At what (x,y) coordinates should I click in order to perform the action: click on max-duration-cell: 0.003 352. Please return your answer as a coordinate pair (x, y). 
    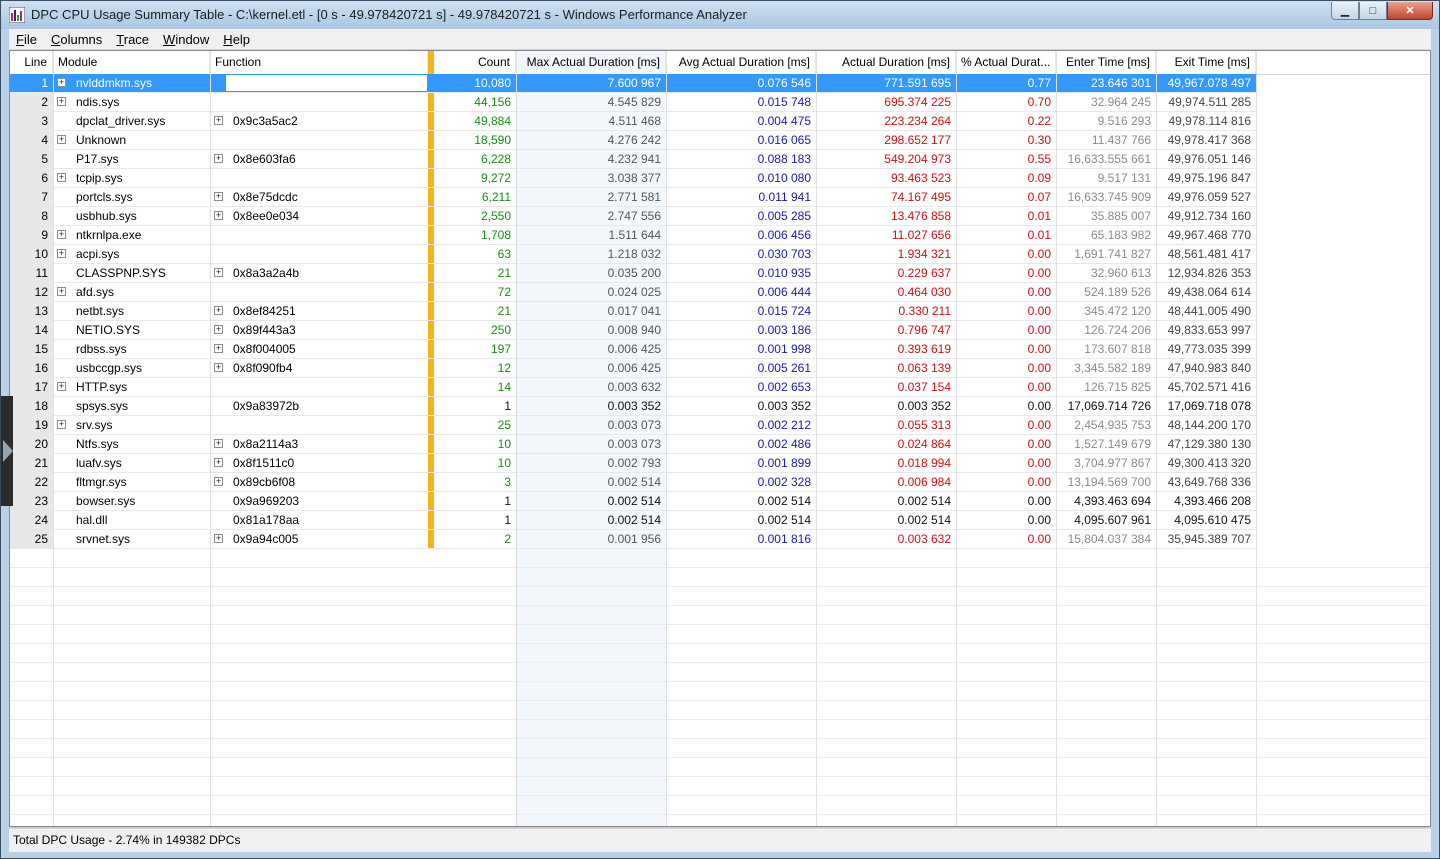
    Looking at the image, I should click on (634, 406).